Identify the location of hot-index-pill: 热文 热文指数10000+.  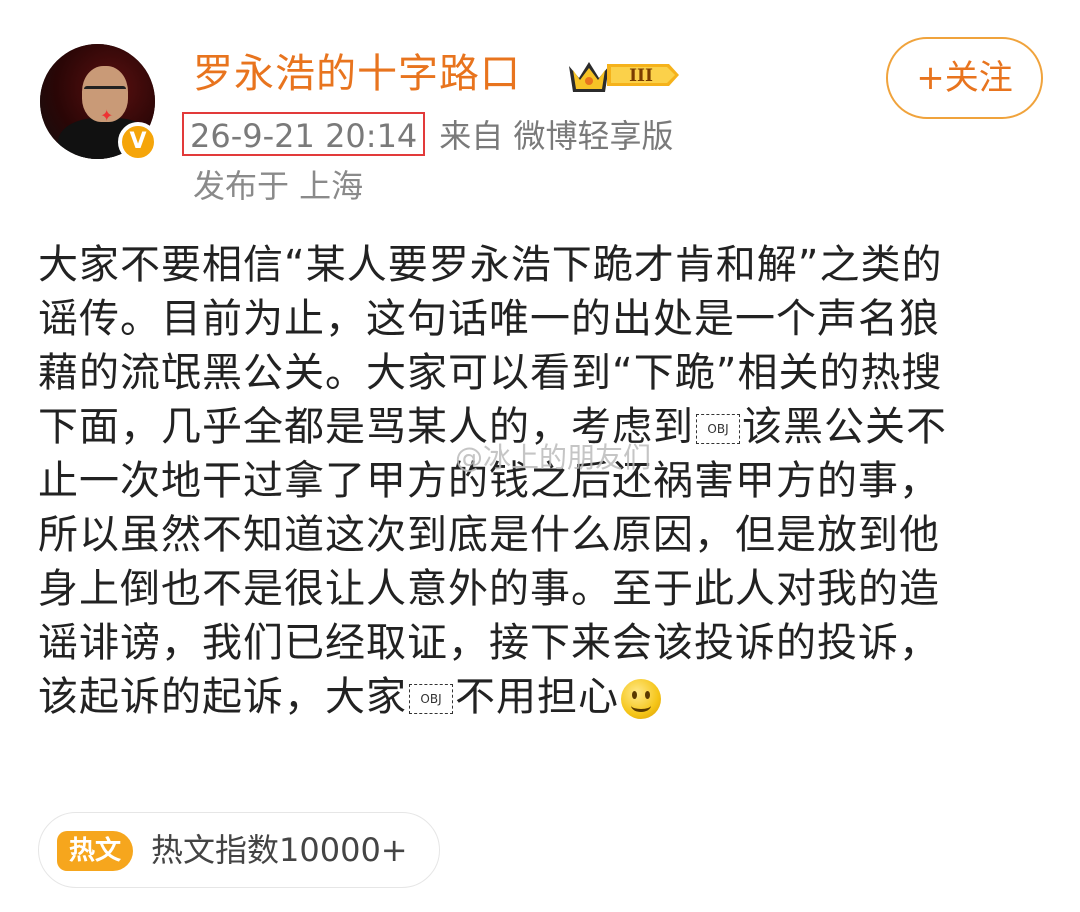
(239, 850).